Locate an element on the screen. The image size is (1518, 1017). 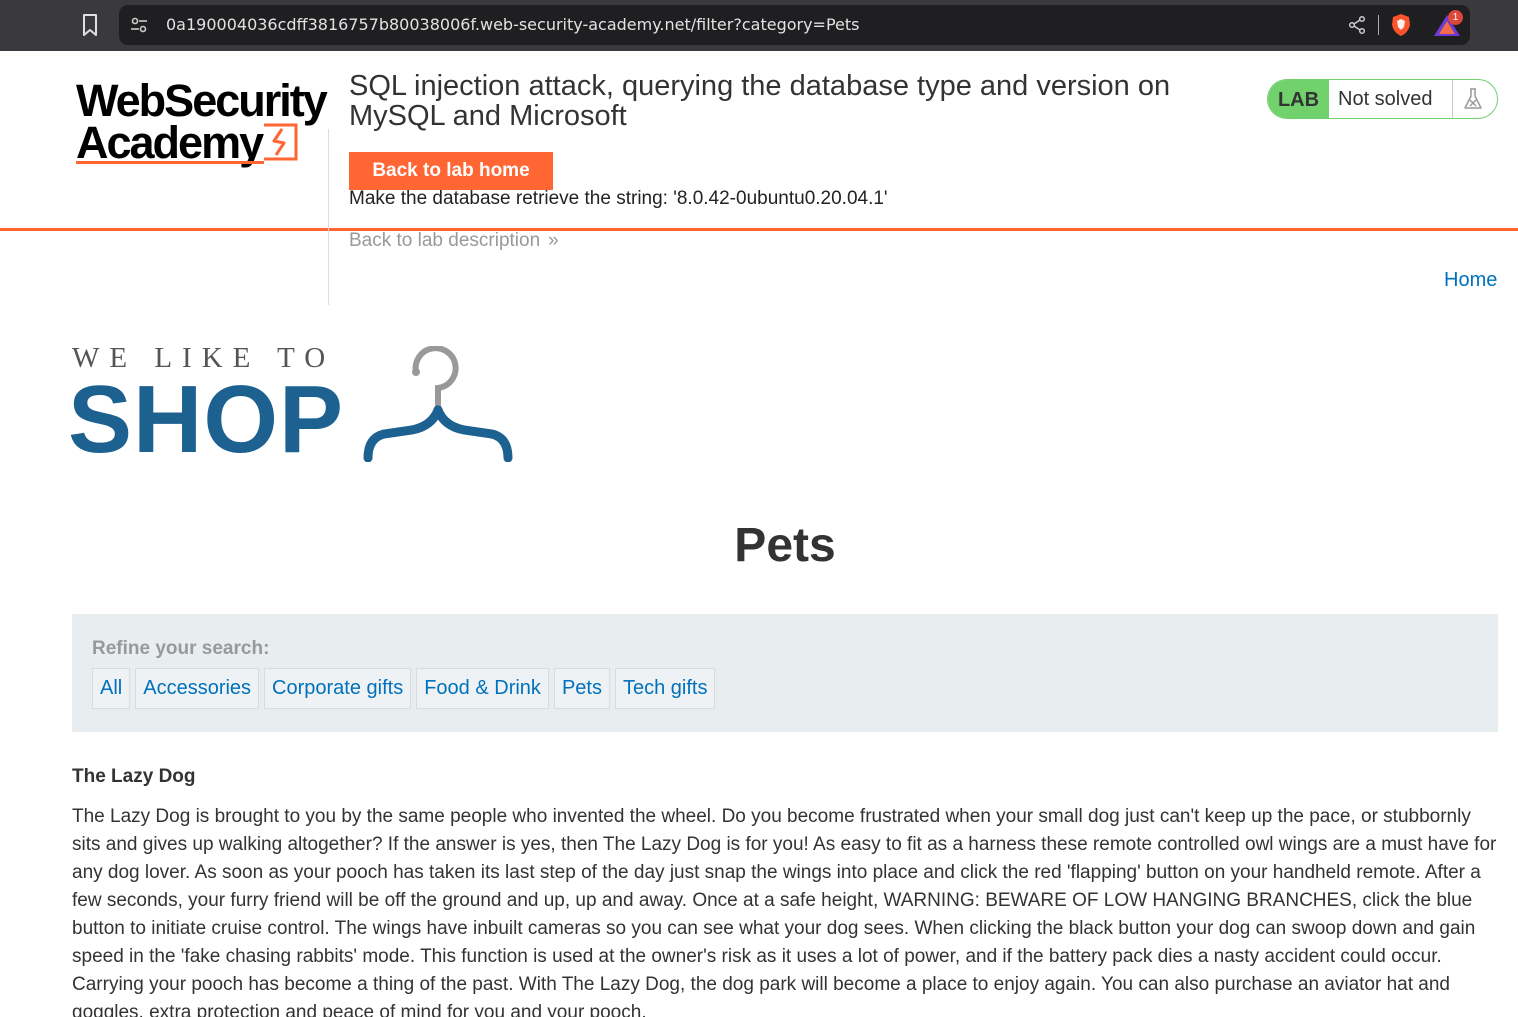
status-divider is located at coordinates (1452, 99).